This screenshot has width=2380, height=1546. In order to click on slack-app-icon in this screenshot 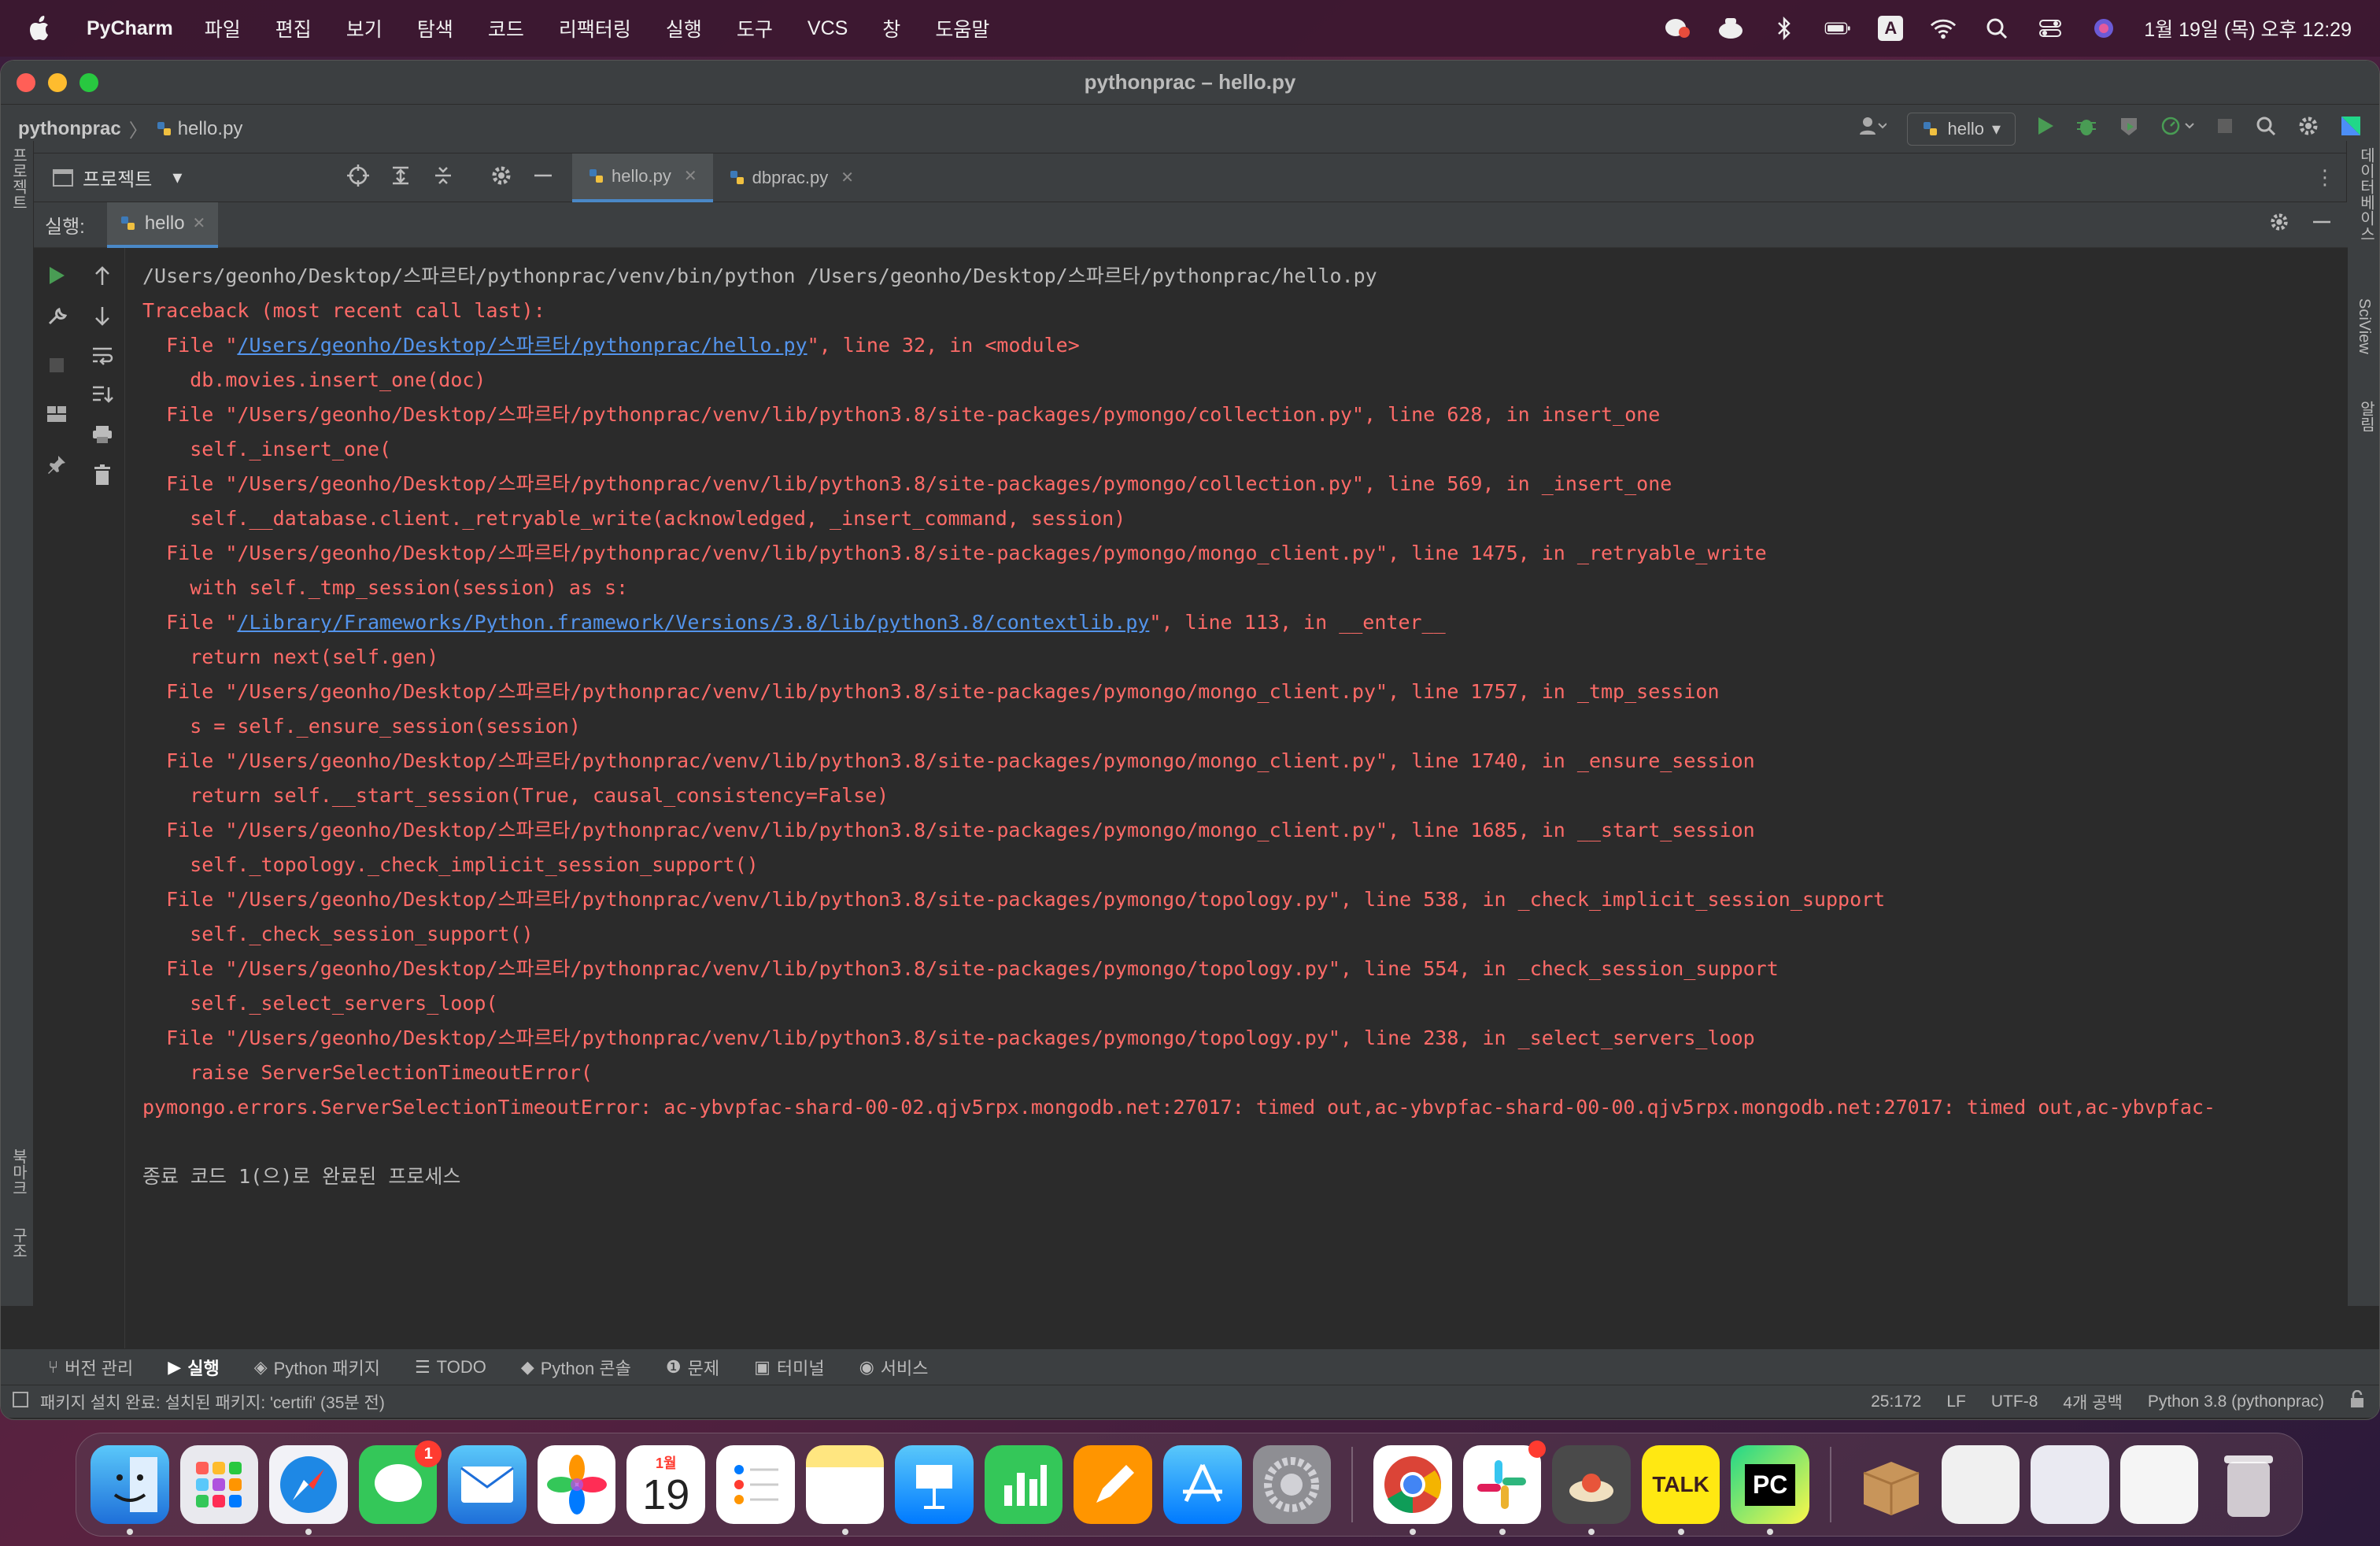, I will do `click(1504, 1488)`.